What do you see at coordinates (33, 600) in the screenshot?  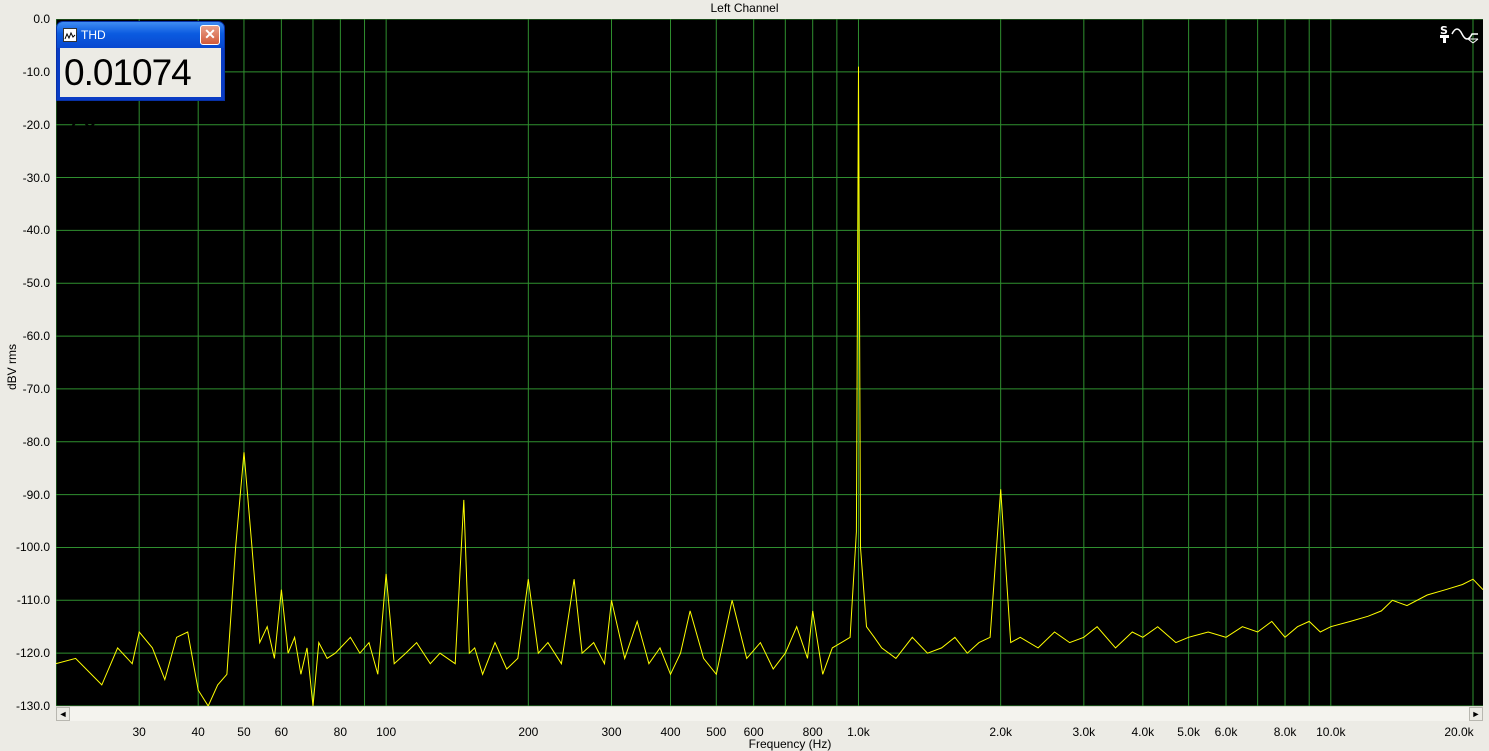 I see `y-tick-label: -110.0` at bounding box center [33, 600].